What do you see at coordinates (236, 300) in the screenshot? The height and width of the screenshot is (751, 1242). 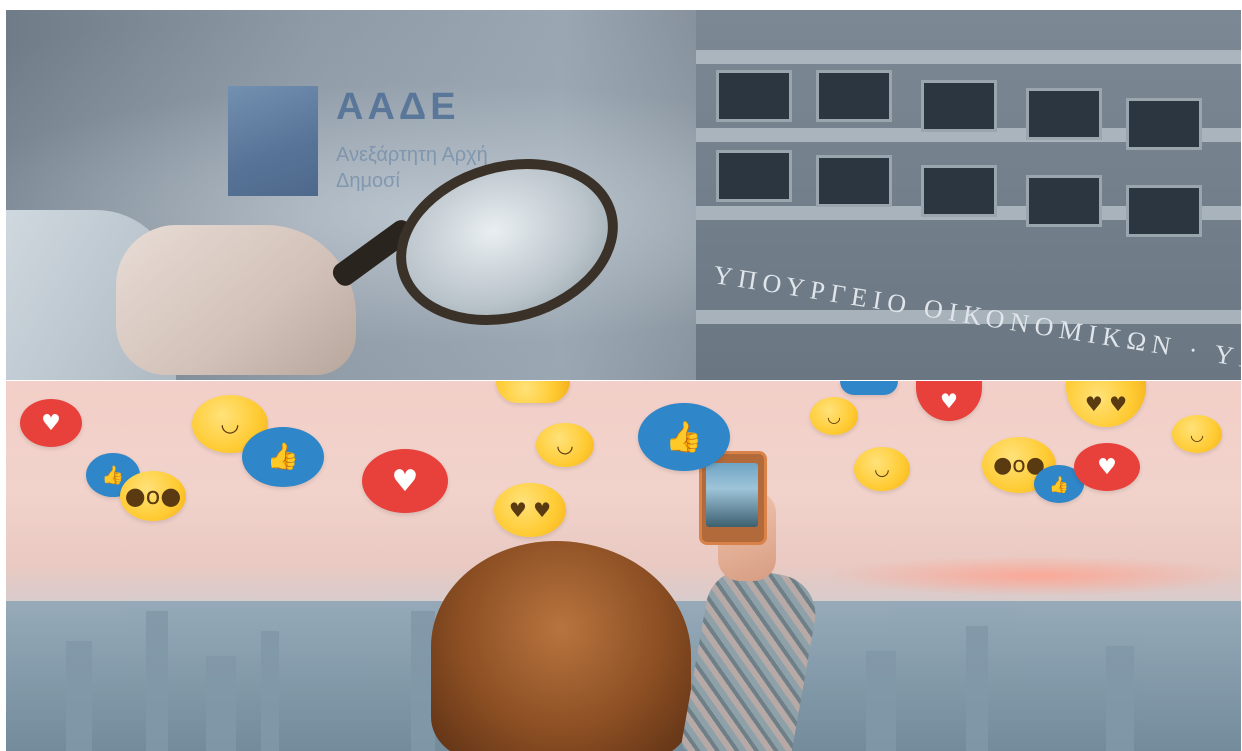 I see `hand` at bounding box center [236, 300].